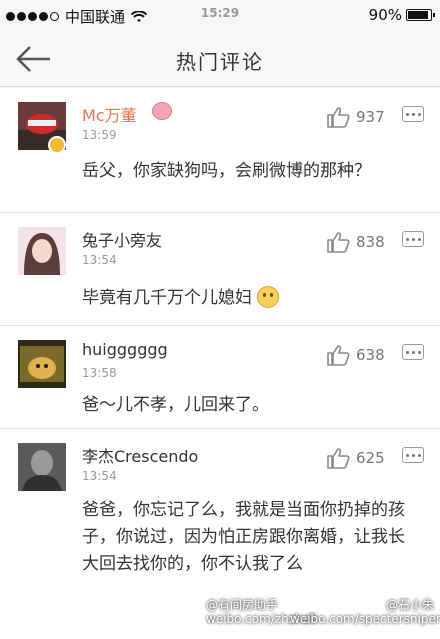  What do you see at coordinates (420, 15) in the screenshot?
I see `battery-icon` at bounding box center [420, 15].